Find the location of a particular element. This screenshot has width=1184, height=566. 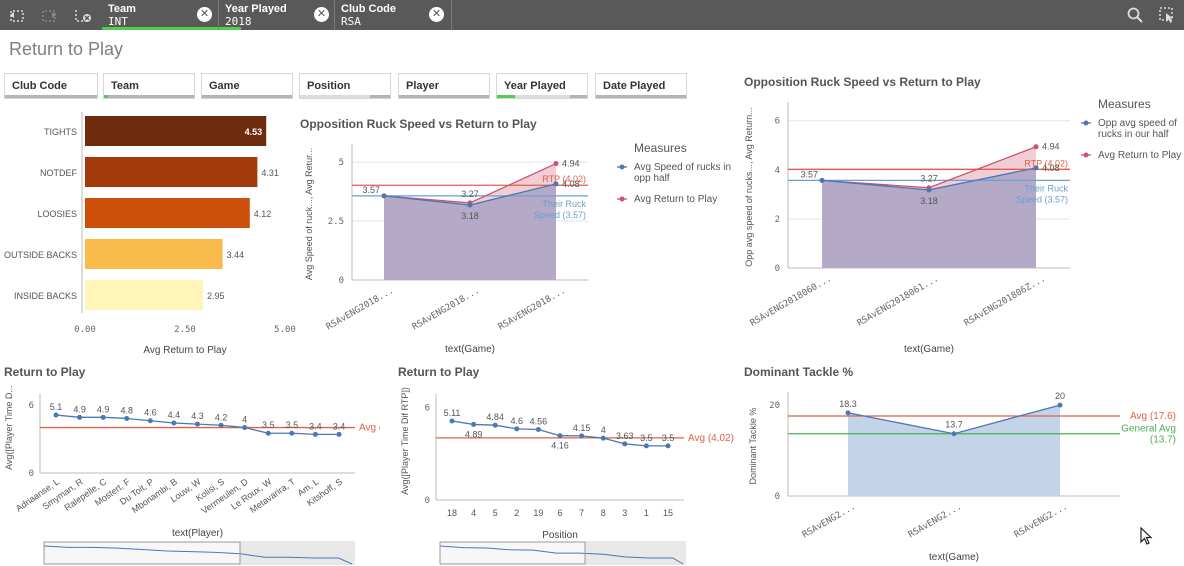

x-tick-label: 4 is located at coordinates (473, 513).